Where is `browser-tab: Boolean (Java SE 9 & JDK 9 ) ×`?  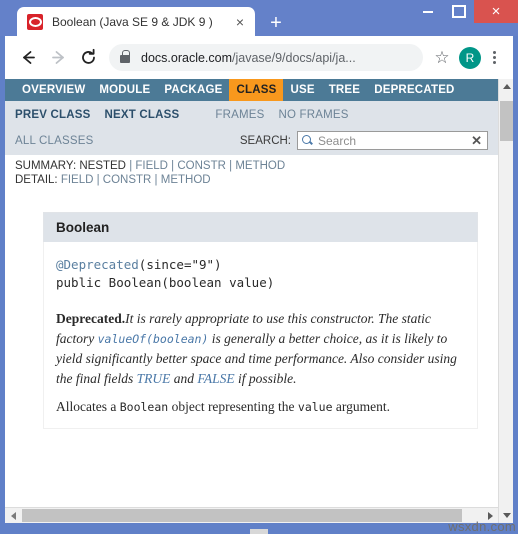 browser-tab: Boolean (Java SE 9 & JDK 9 ) × is located at coordinates (136, 22).